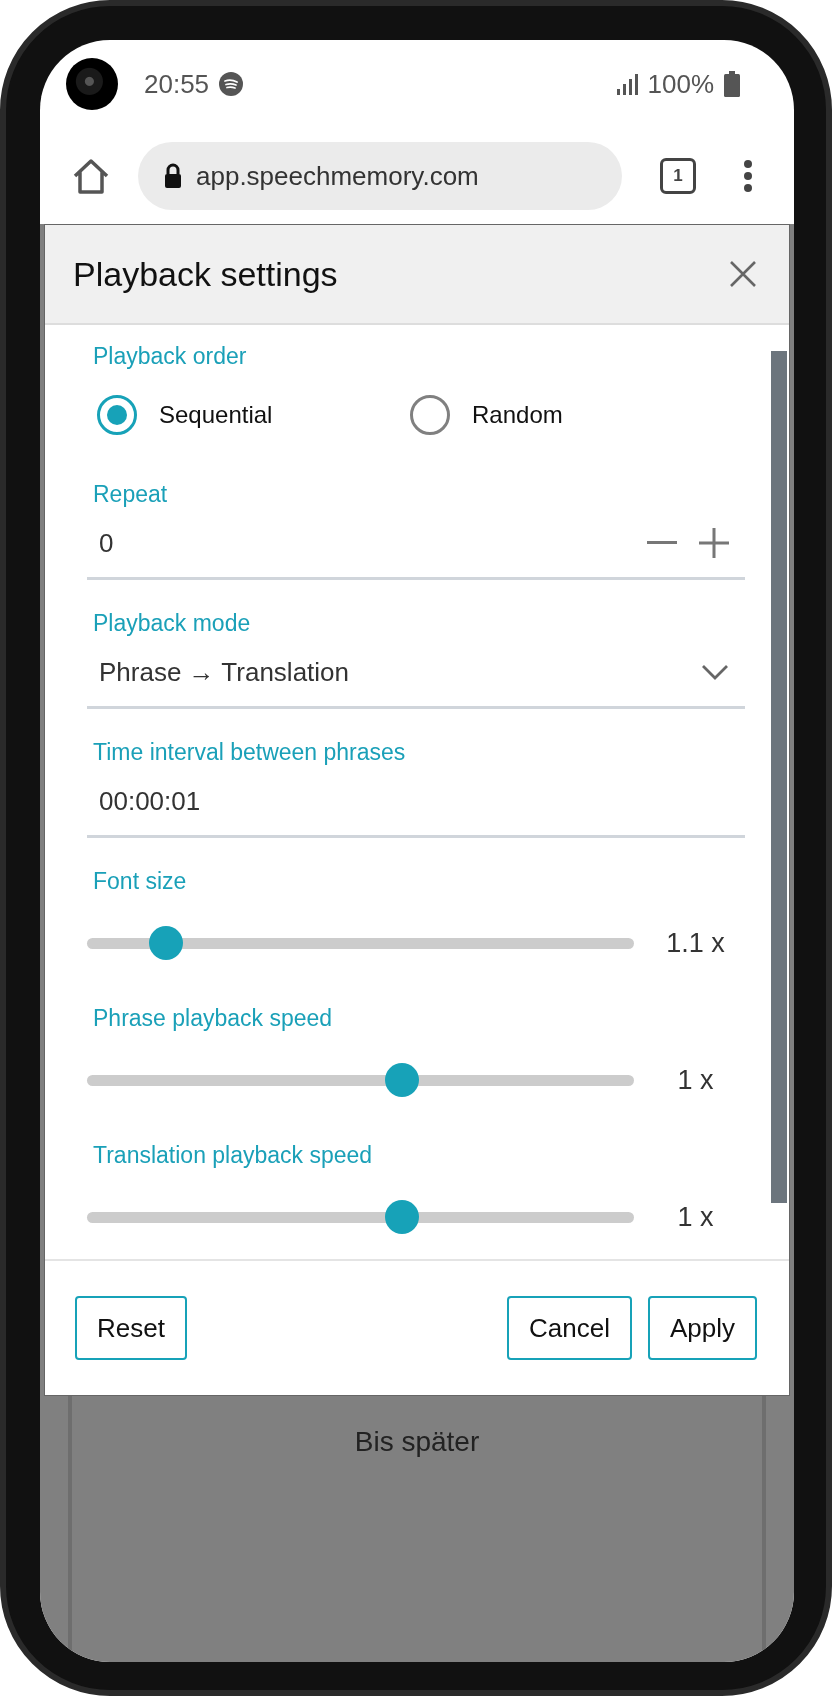 The width and height of the screenshot is (832, 1696). What do you see at coordinates (231, 84) in the screenshot?
I see `music-app-icon` at bounding box center [231, 84].